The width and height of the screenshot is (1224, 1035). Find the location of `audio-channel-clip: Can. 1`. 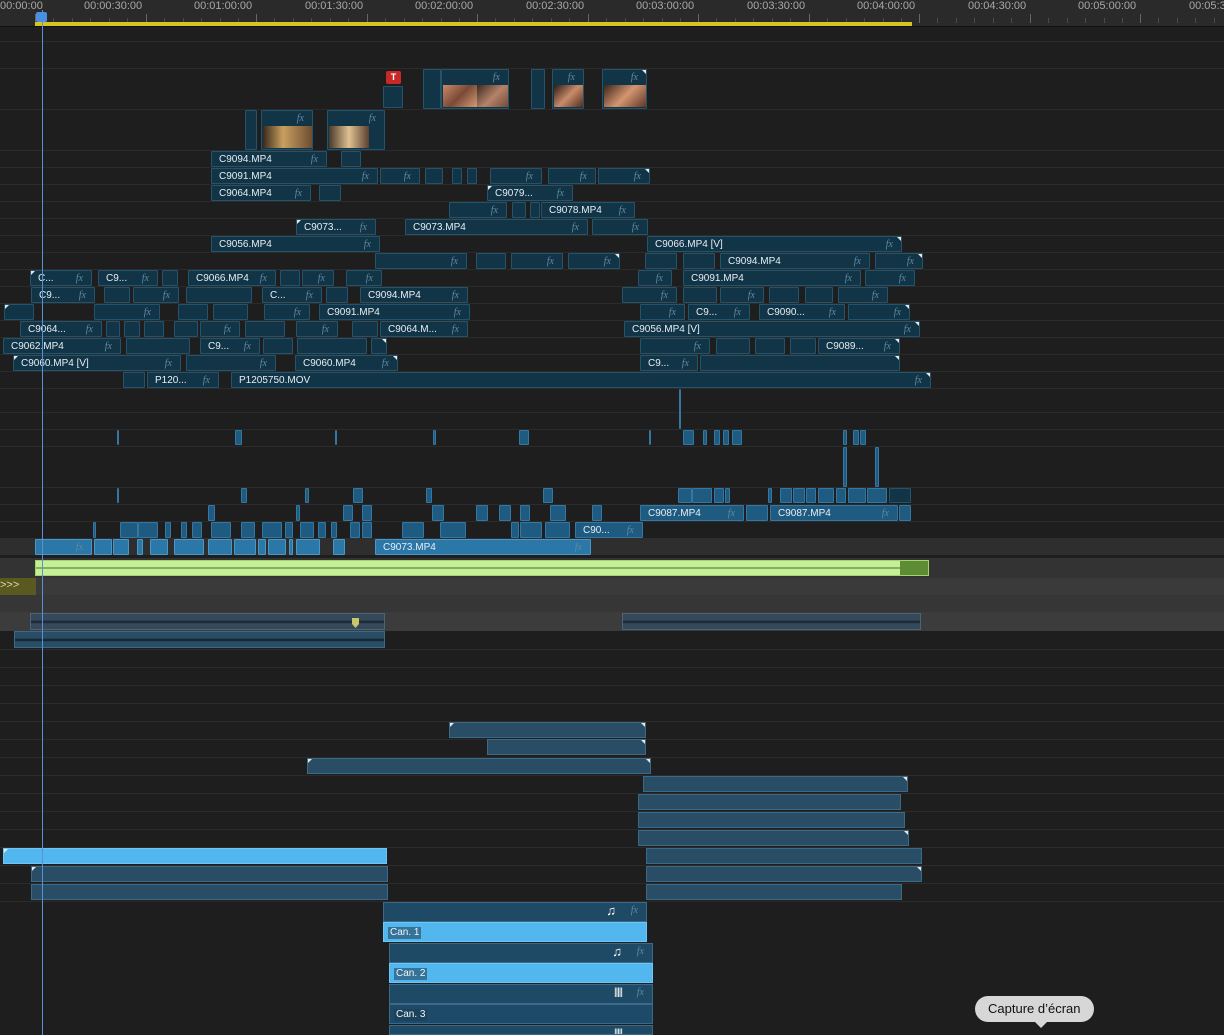

audio-channel-clip: Can. 1 is located at coordinates (515, 932).